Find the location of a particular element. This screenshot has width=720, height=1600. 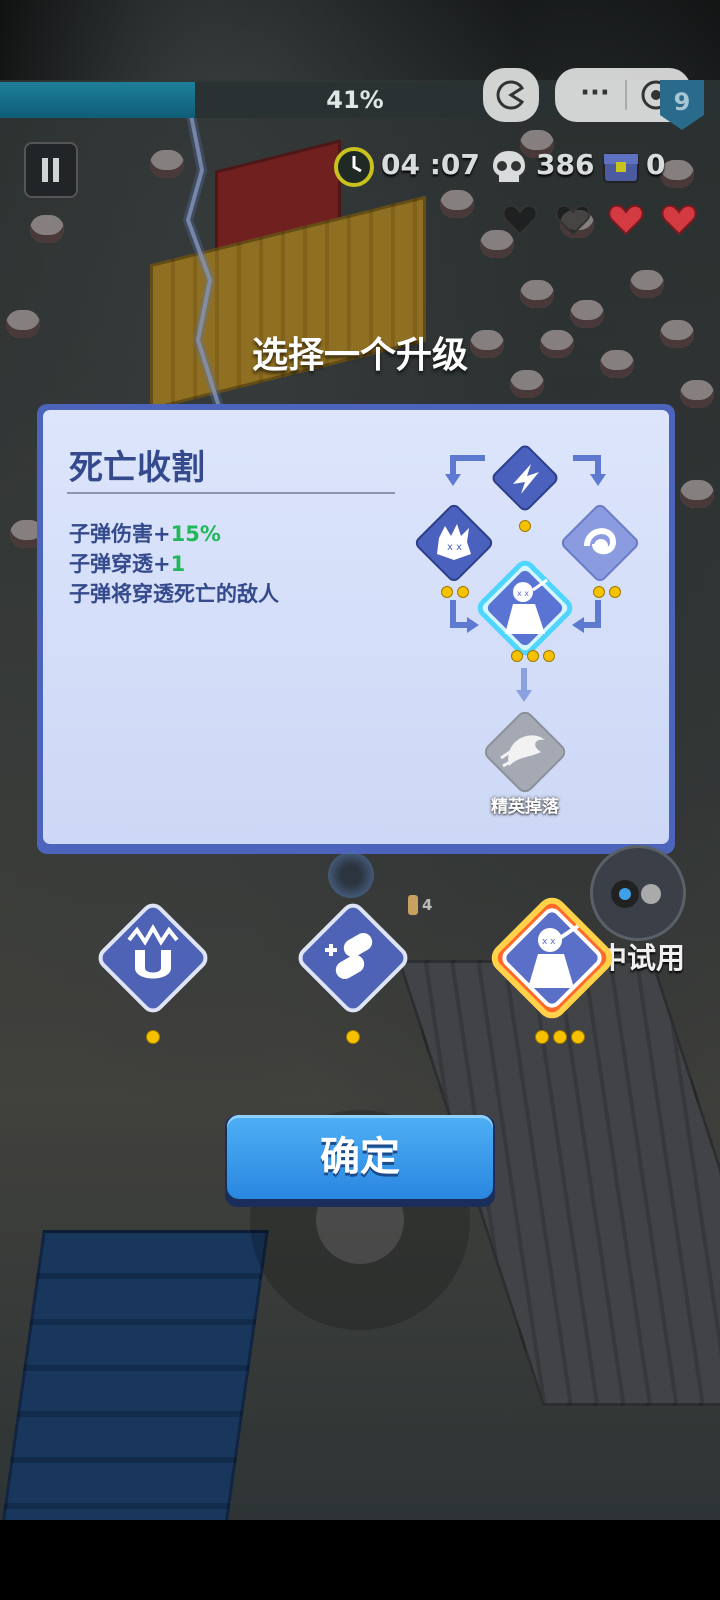

more-button: ··· is located at coordinates (595, 93).